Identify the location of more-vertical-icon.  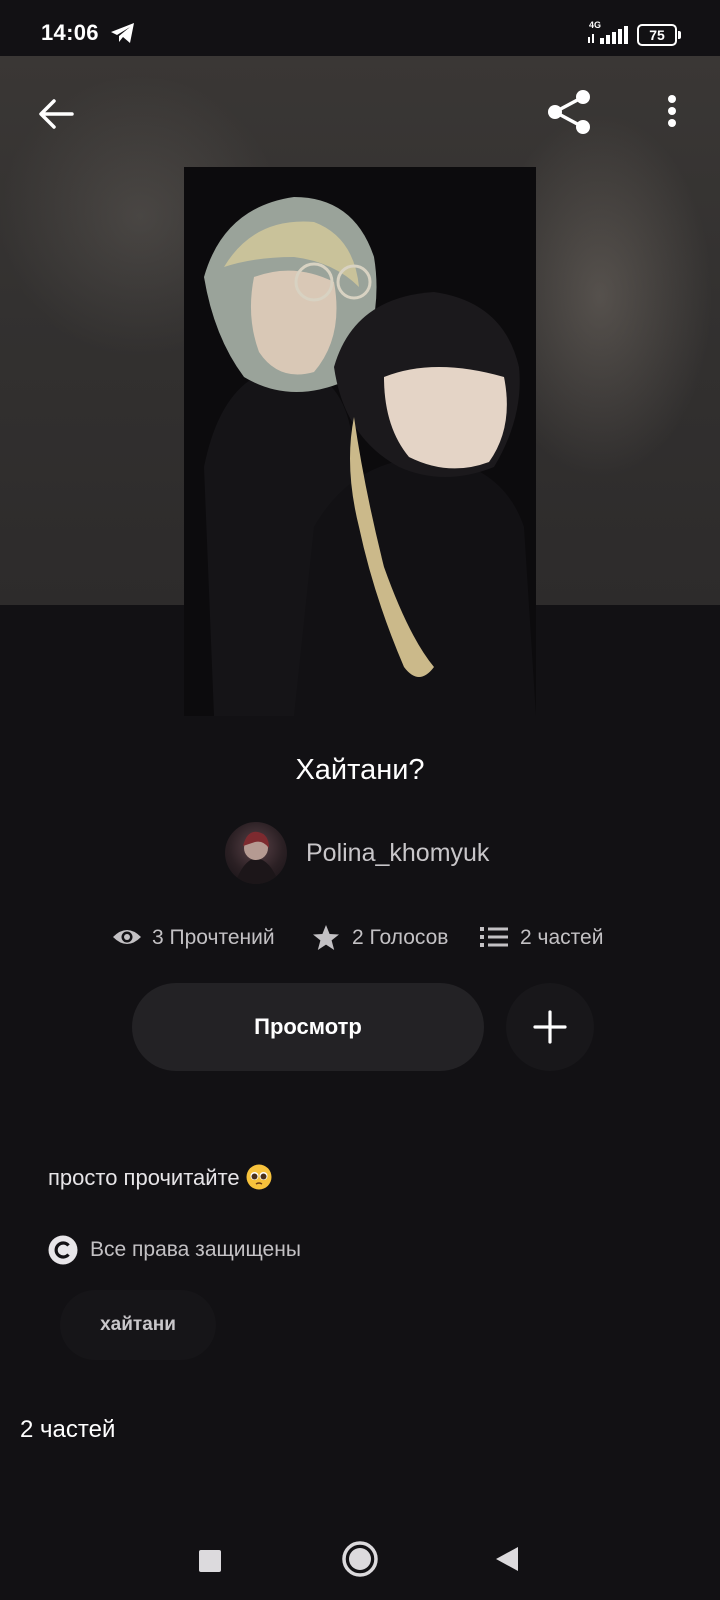
(672, 111).